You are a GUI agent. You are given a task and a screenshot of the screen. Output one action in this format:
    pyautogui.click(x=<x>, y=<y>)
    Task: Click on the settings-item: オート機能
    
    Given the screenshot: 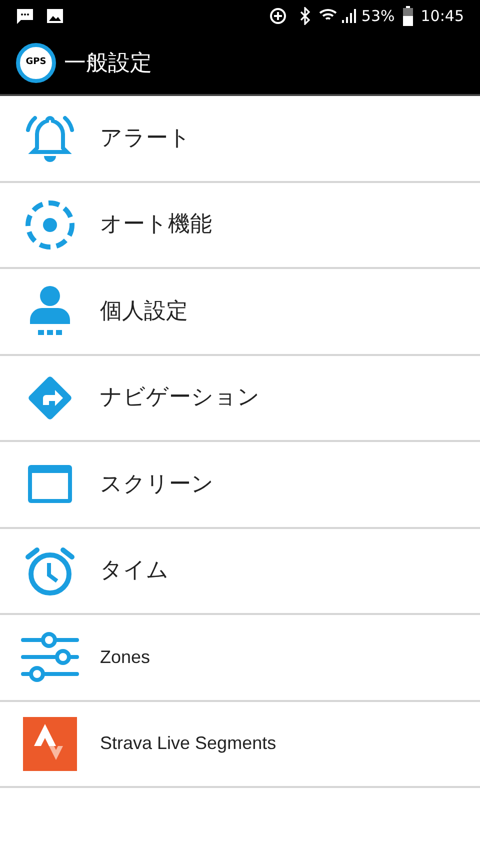 What is the action you would take?
    pyautogui.click(x=240, y=225)
    